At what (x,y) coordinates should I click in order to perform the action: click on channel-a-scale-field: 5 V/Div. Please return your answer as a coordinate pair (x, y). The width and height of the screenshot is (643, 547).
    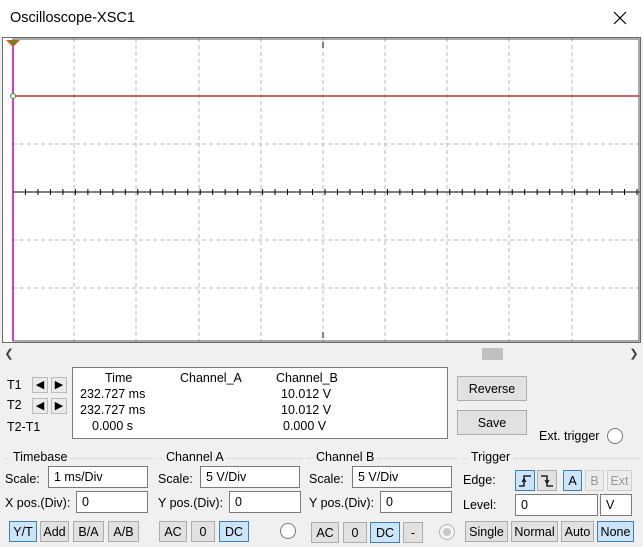
    Looking at the image, I should click on (250, 477).